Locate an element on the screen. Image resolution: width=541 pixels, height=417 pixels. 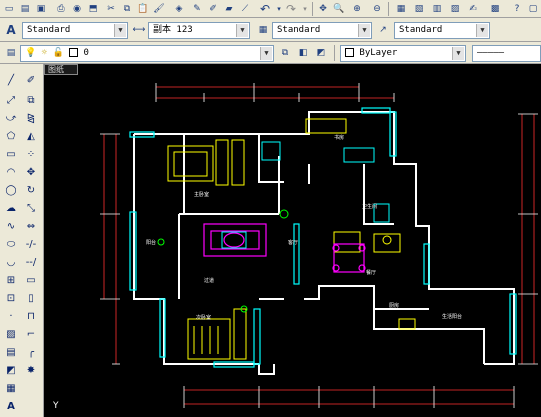
undo-icon: ↶ is located at coordinates (265, 9).